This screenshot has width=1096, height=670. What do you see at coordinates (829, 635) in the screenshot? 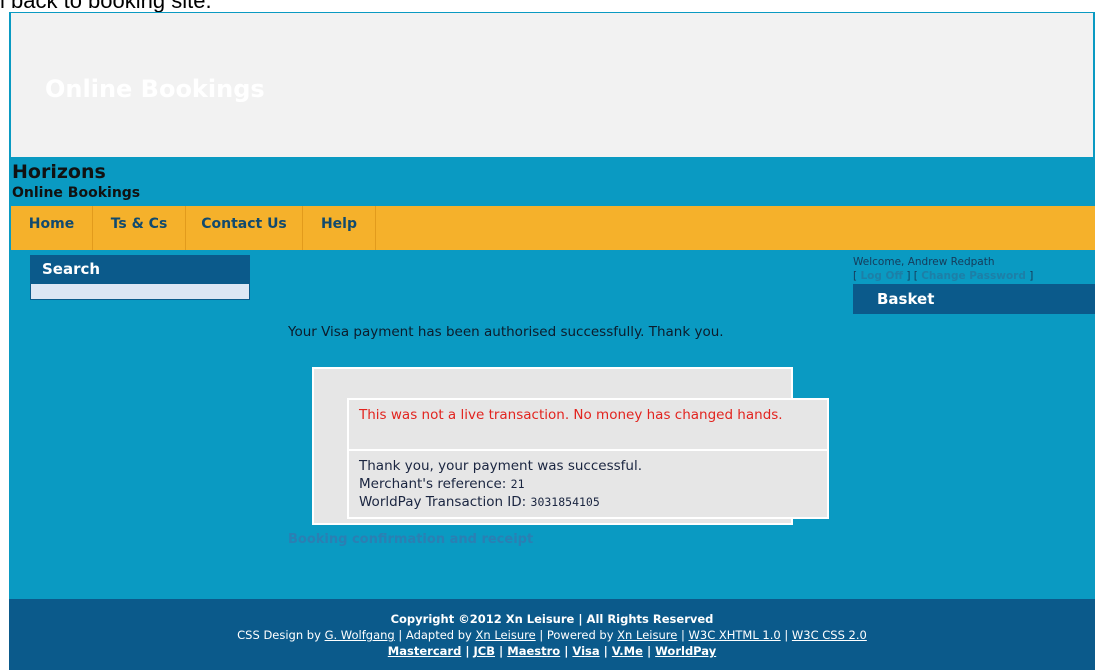
I see `css-link: W3C CSS 2.0` at bounding box center [829, 635].